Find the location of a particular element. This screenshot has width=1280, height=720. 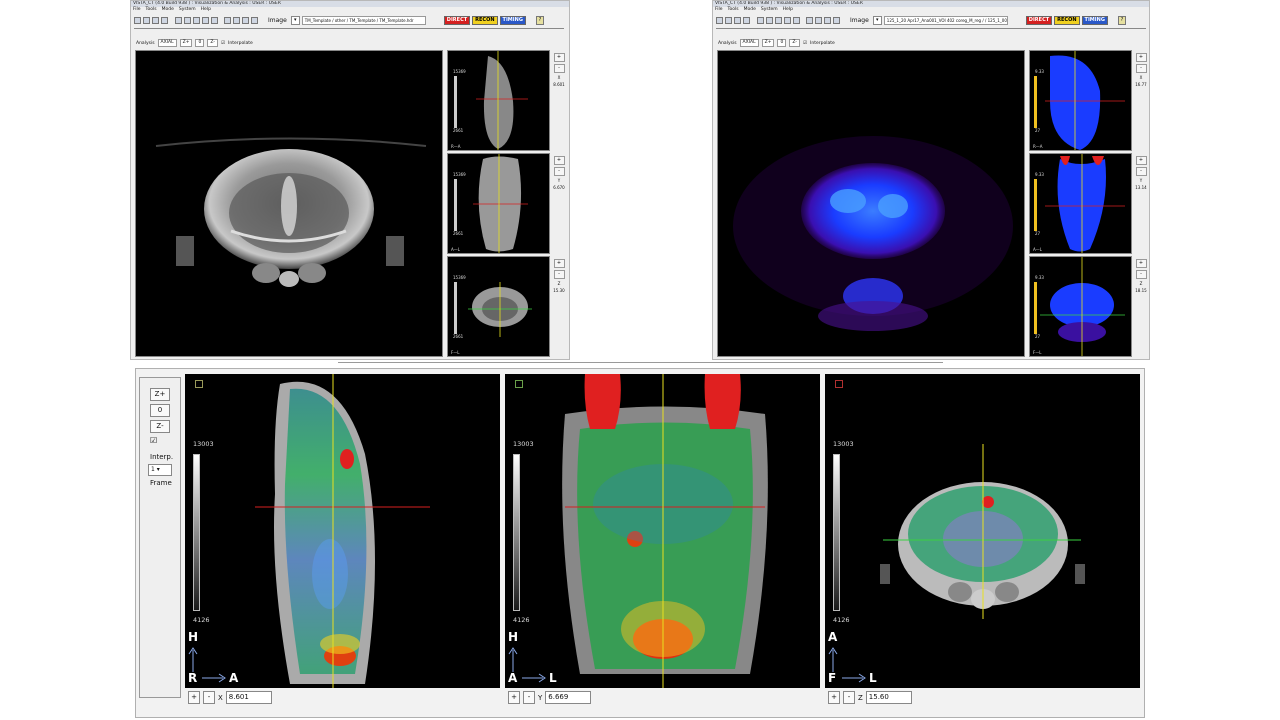

thumb-axial-plus-button: + is located at coordinates (559, 263).